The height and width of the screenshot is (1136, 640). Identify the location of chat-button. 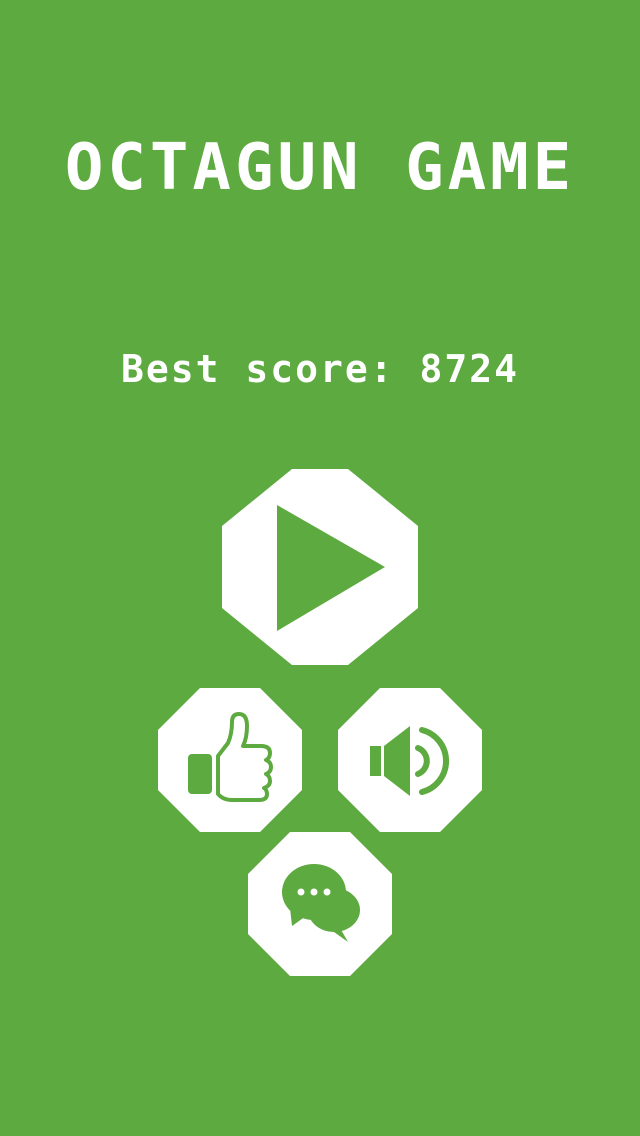
(320, 904).